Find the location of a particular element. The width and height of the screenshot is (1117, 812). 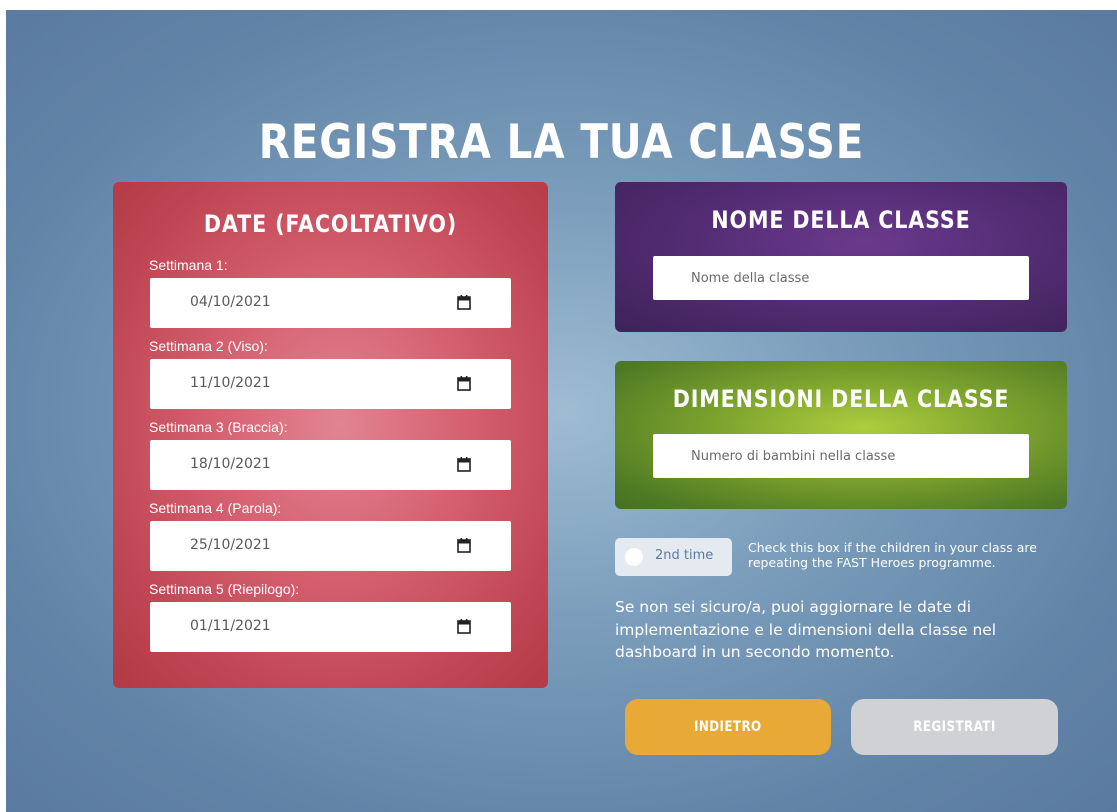

class-name-panel: NOME DELLA CLASSE is located at coordinates (841, 257).